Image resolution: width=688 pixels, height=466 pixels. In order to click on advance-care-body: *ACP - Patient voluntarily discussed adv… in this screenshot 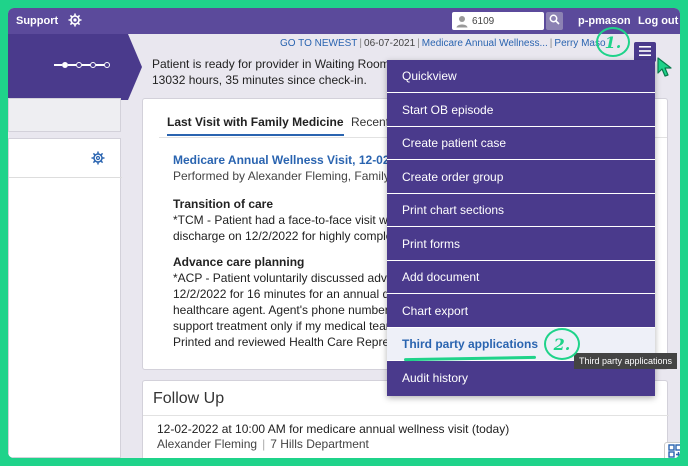, I will do `click(287, 310)`.